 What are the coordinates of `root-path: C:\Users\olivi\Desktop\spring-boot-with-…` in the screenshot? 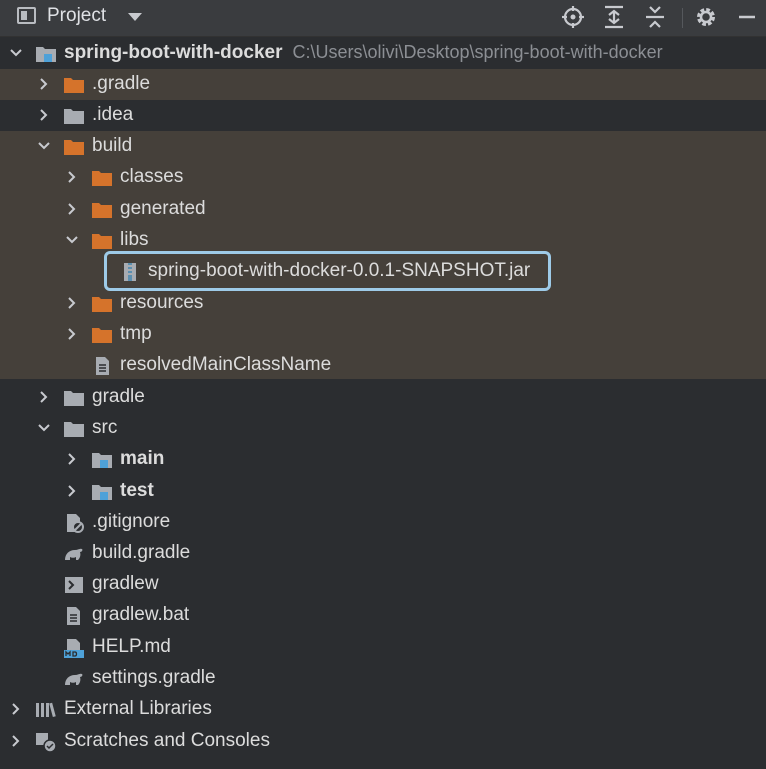 It's located at (477, 52).